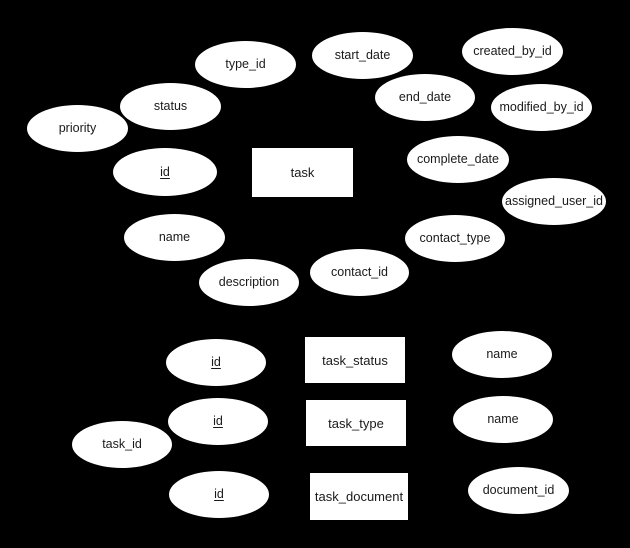 Image resolution: width=630 pixels, height=548 pixels. I want to click on attribute-task-type-id-primary-key: id, so click(218, 421).